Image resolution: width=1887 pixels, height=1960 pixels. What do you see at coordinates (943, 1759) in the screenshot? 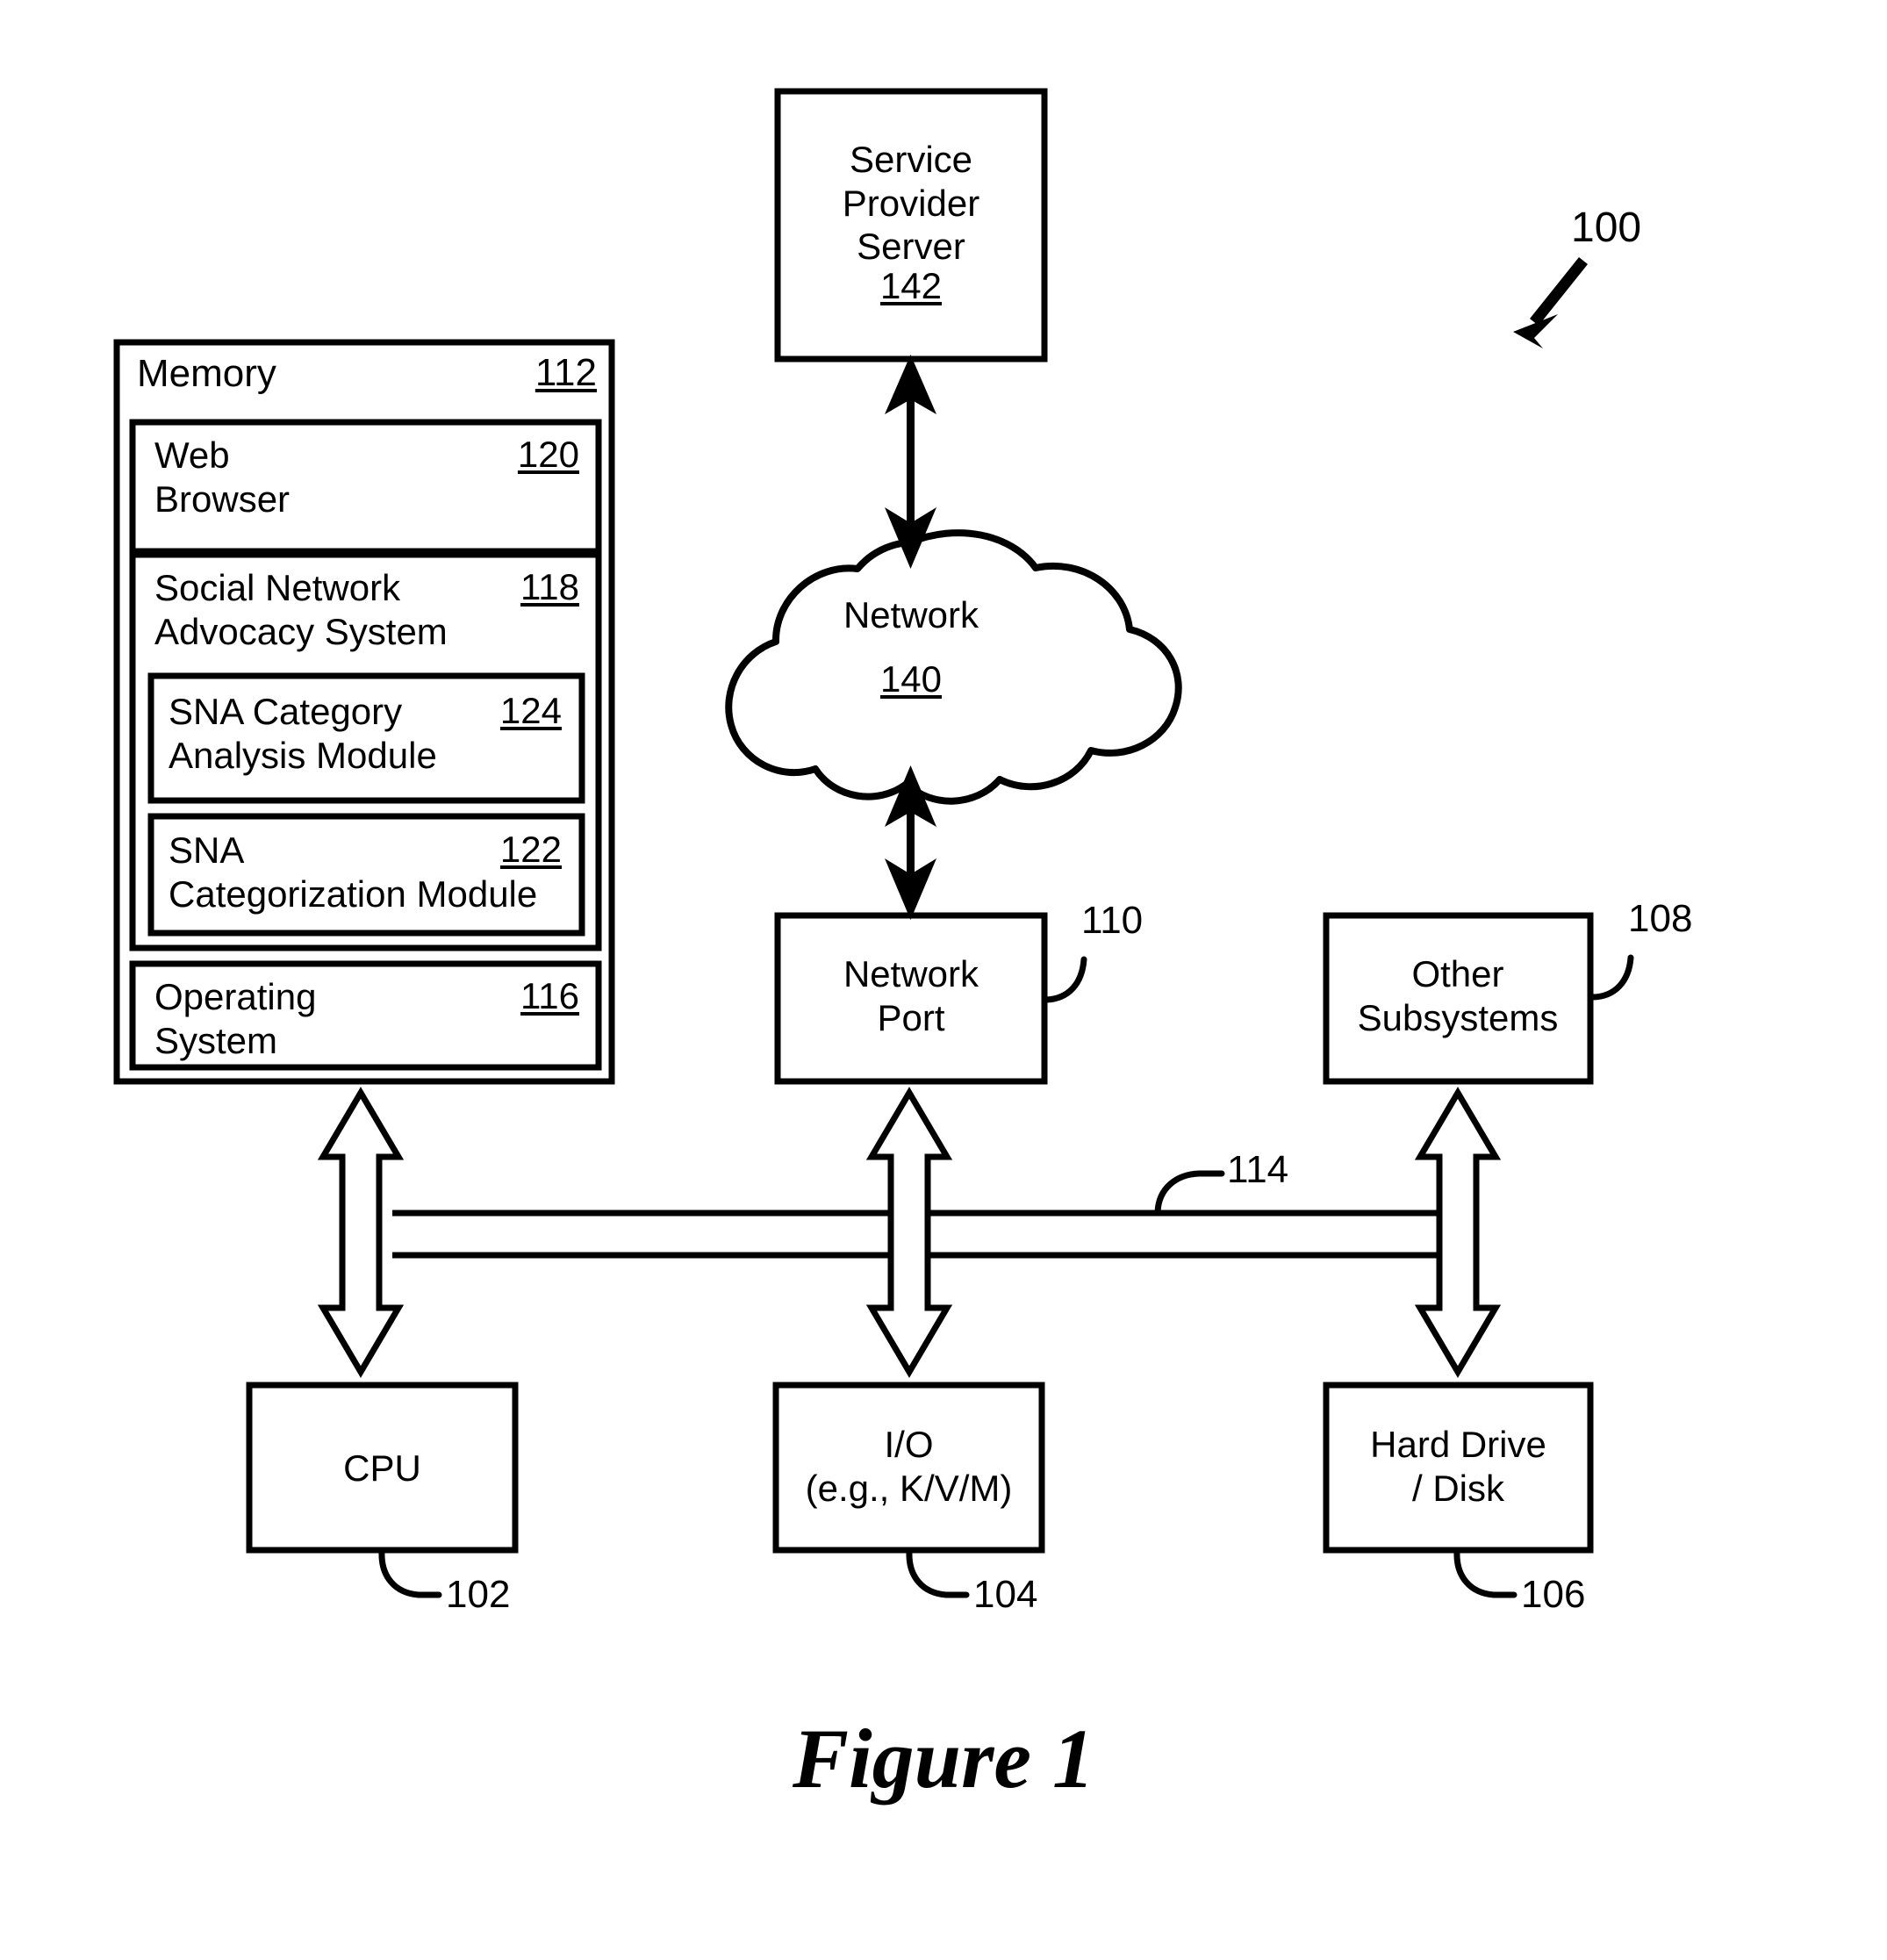
I see `figure-caption: Figure 1` at bounding box center [943, 1759].